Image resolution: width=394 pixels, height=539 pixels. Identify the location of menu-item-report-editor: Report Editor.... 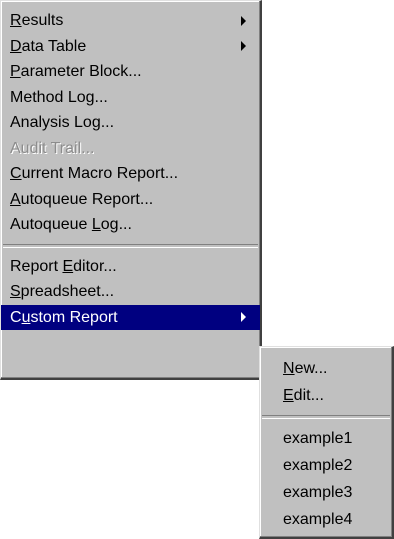
(130, 267).